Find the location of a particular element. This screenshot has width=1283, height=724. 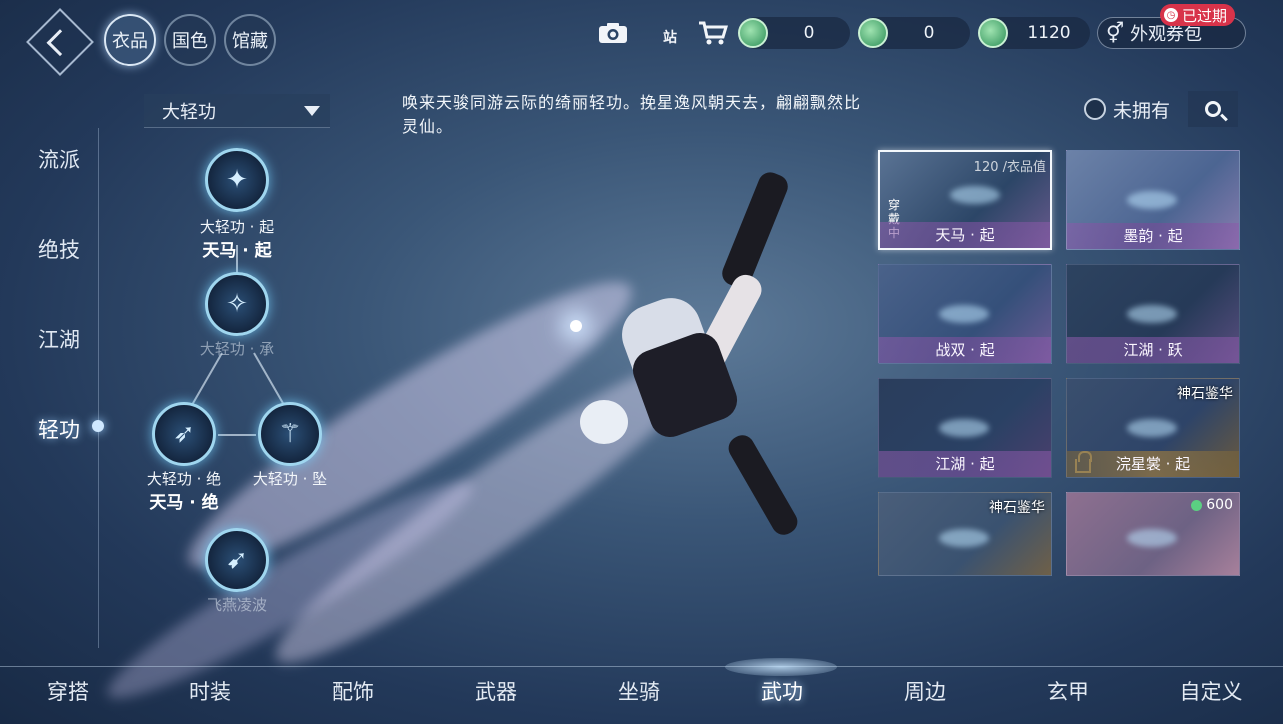

active-tab-glow is located at coordinates (781, 667).